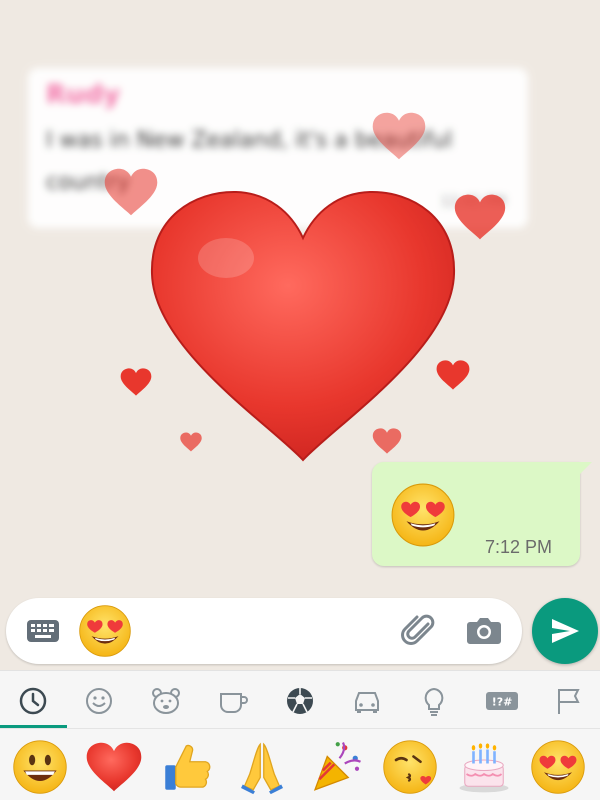  What do you see at coordinates (484, 630) in the screenshot?
I see `camera-icon` at bounding box center [484, 630].